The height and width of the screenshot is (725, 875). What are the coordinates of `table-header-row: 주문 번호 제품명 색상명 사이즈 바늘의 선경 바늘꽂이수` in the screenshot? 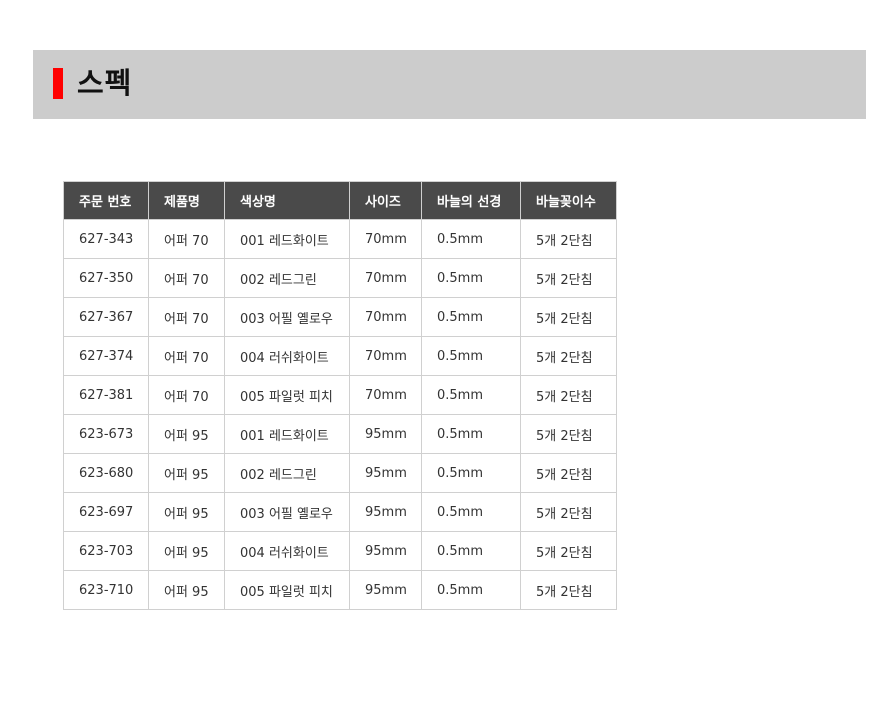 It's located at (340, 200).